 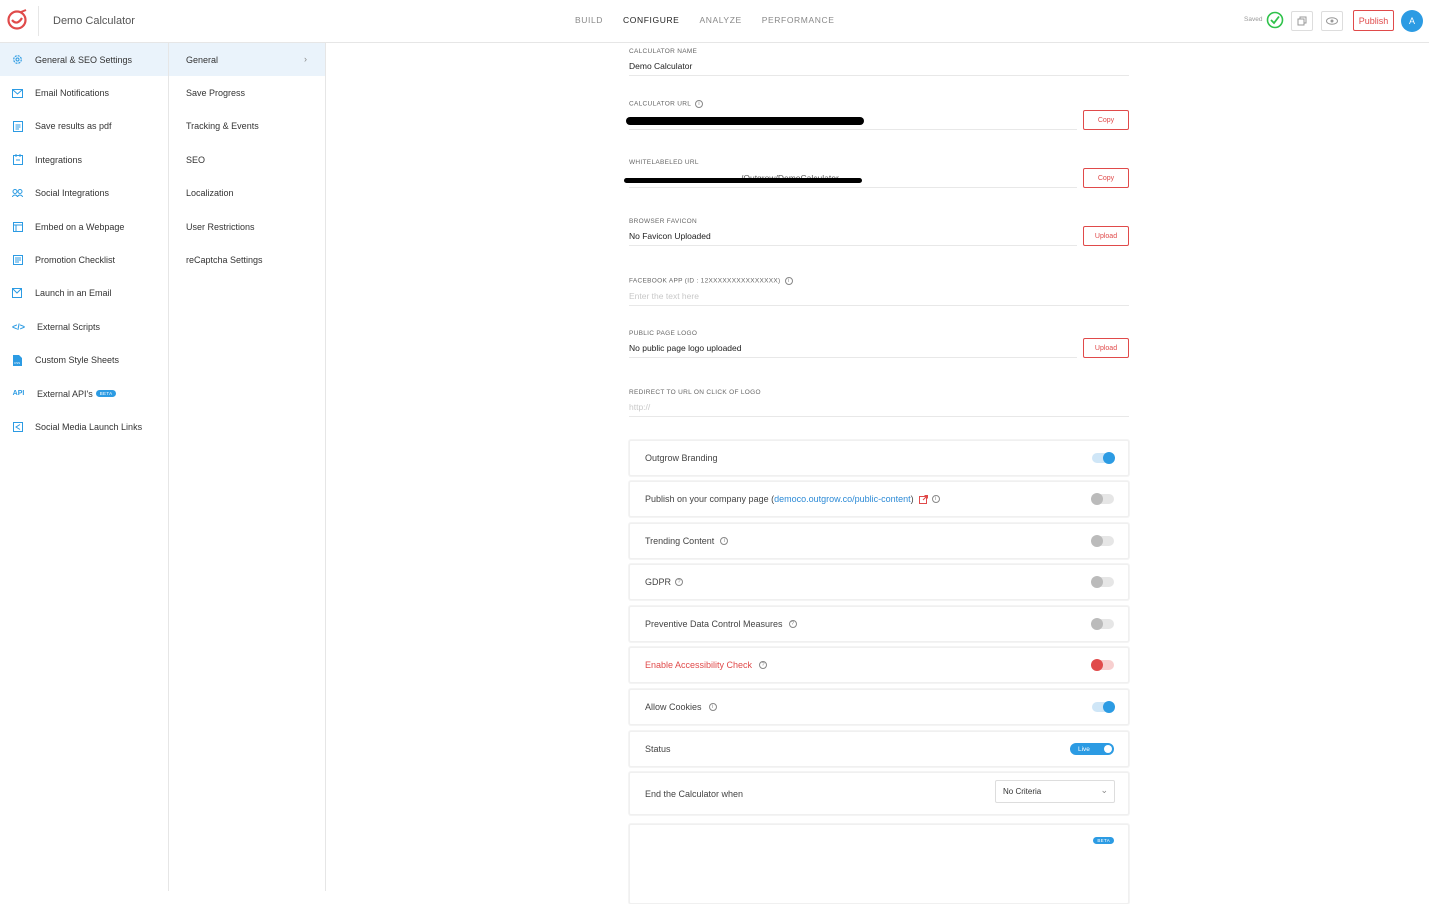 I want to click on preview-button, so click(x=1332, y=21).